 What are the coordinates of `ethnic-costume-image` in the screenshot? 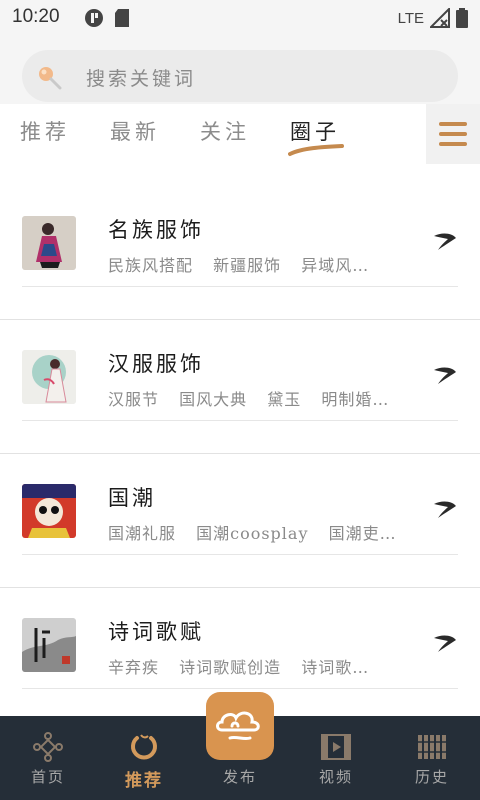 It's located at (49, 243).